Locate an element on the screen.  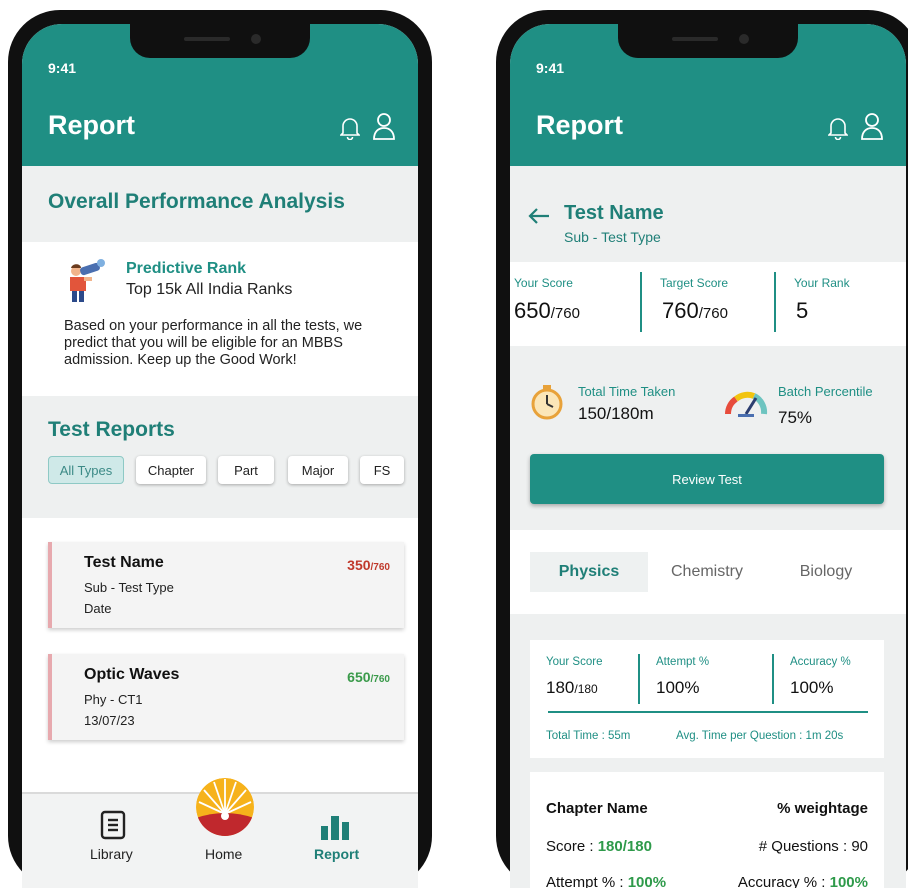
library-icon is located at coordinates (113, 825).